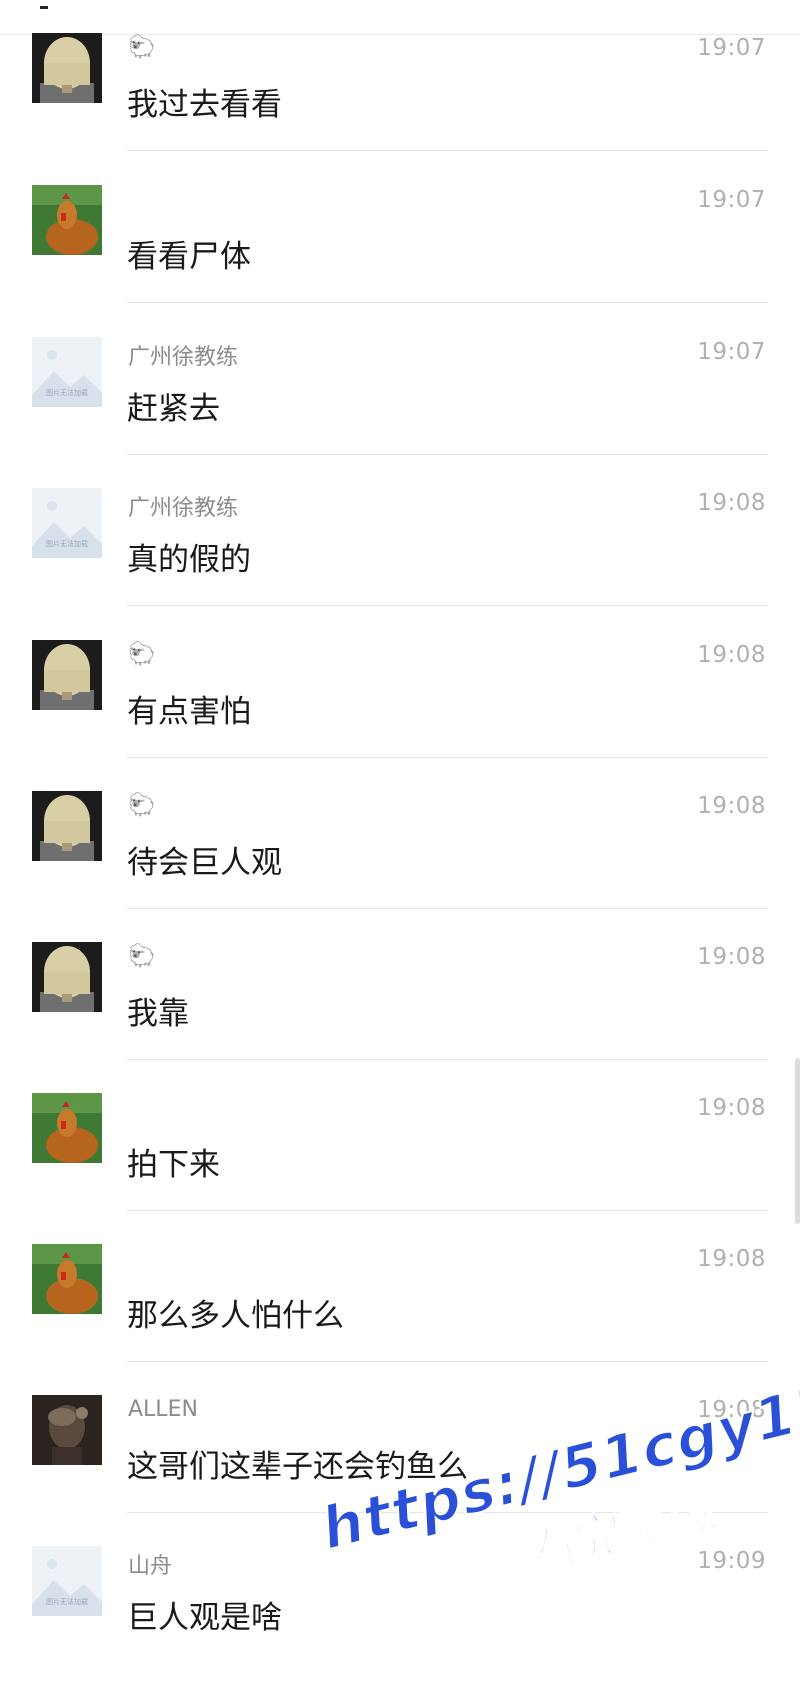 This screenshot has height=1697, width=800. I want to click on message-time: 19:09, so click(731, 1561).